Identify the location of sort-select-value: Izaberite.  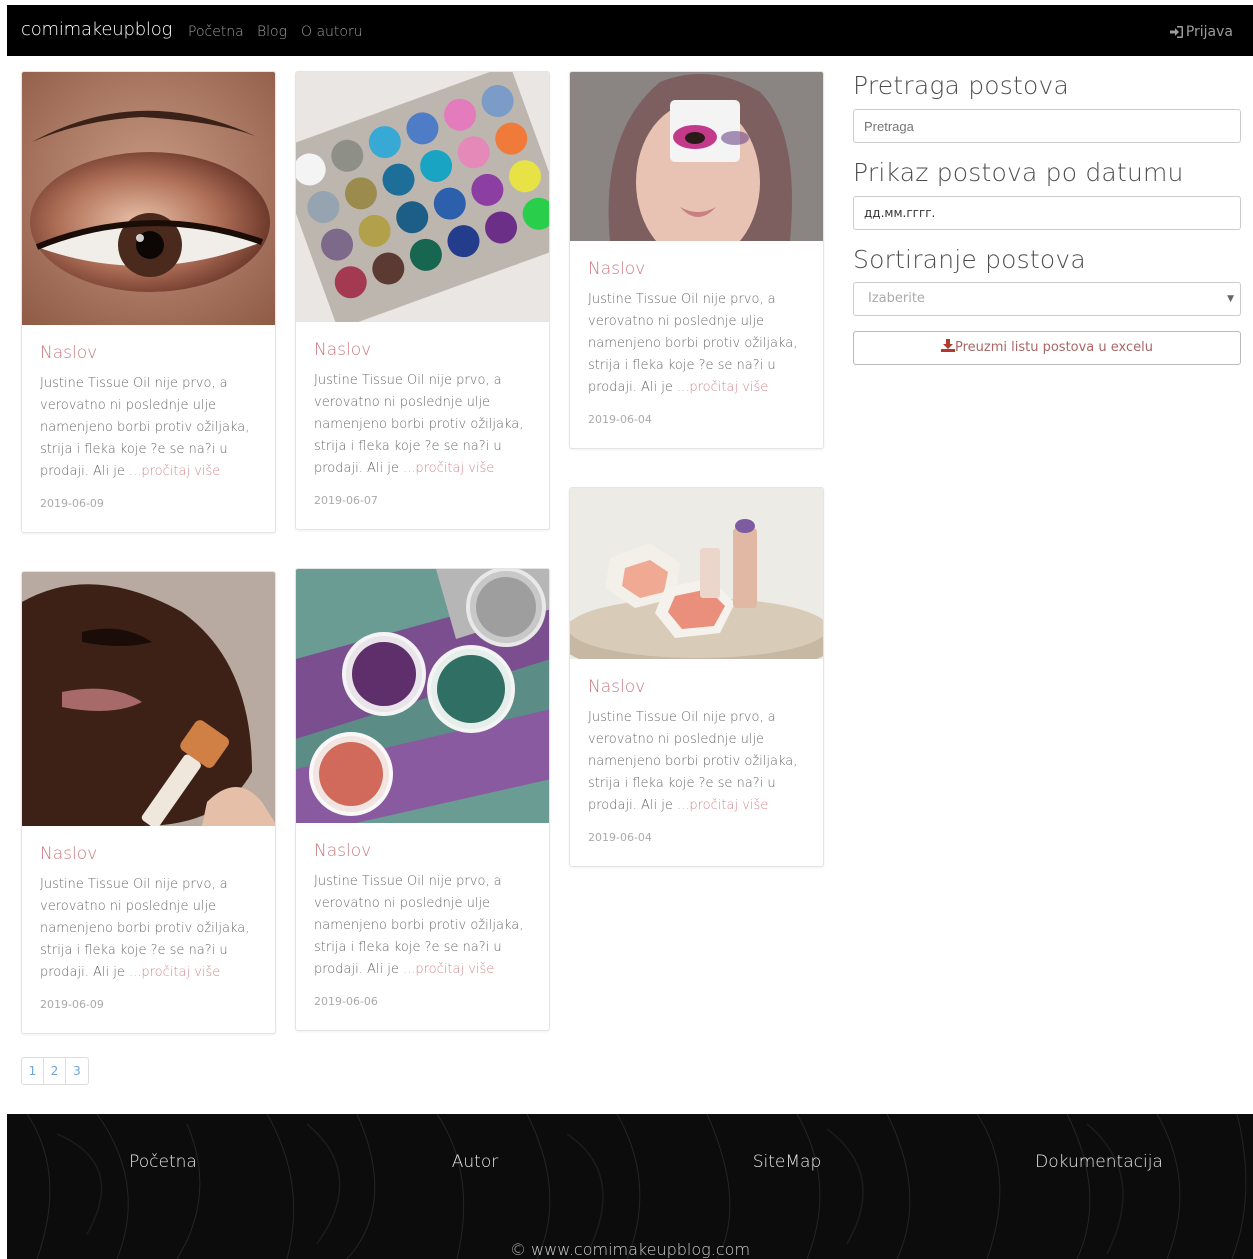
(896, 298).